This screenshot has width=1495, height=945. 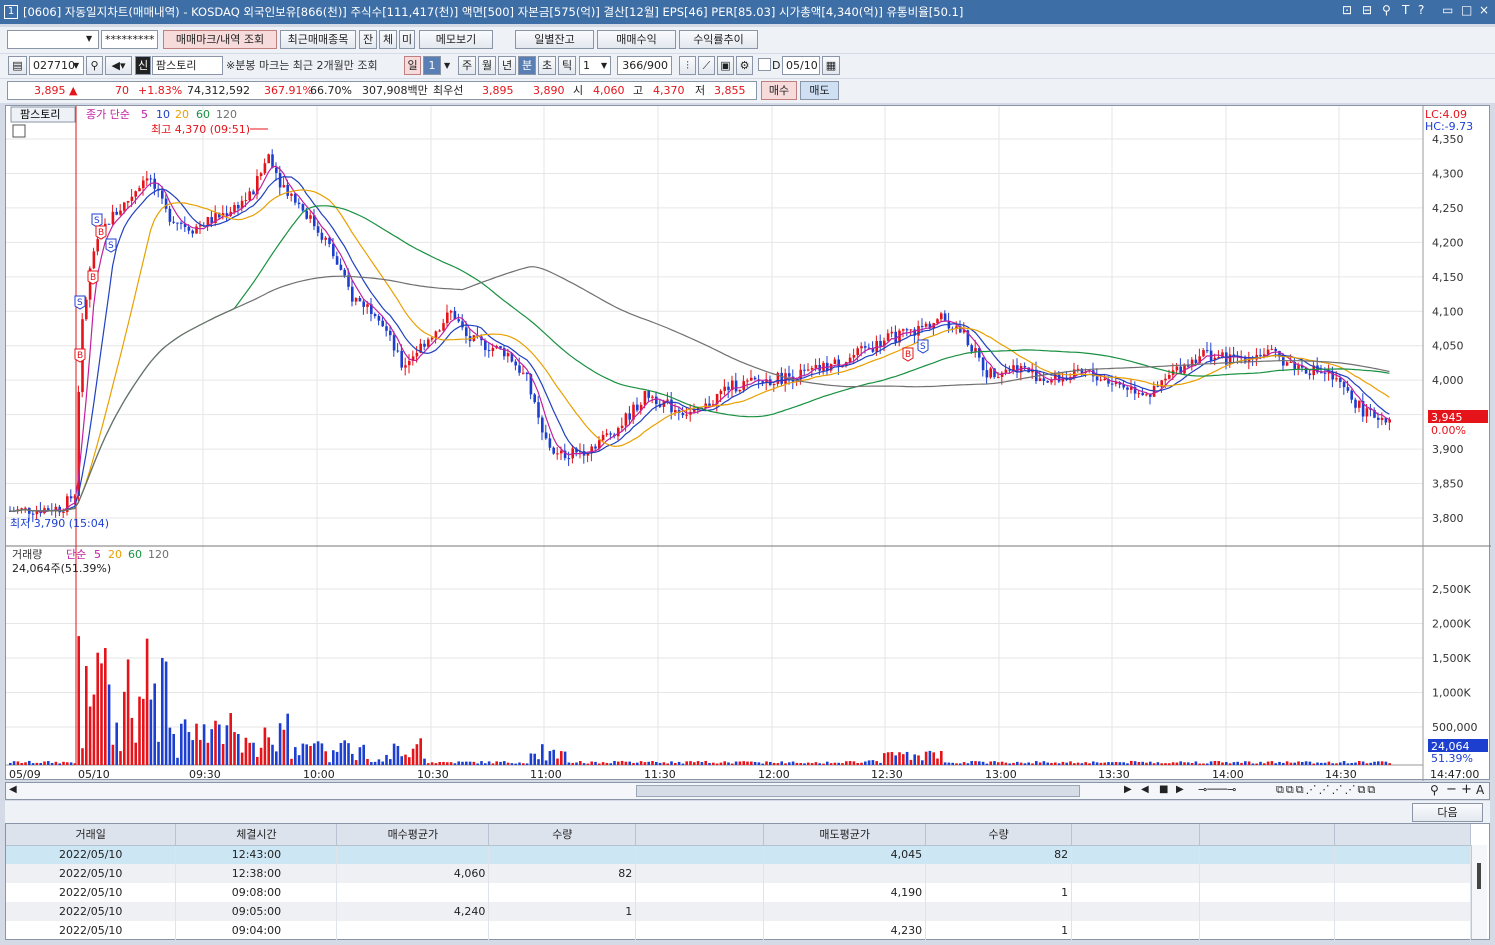 What do you see at coordinates (13, 789) in the screenshot?
I see `scroll-left-icon: ◀` at bounding box center [13, 789].